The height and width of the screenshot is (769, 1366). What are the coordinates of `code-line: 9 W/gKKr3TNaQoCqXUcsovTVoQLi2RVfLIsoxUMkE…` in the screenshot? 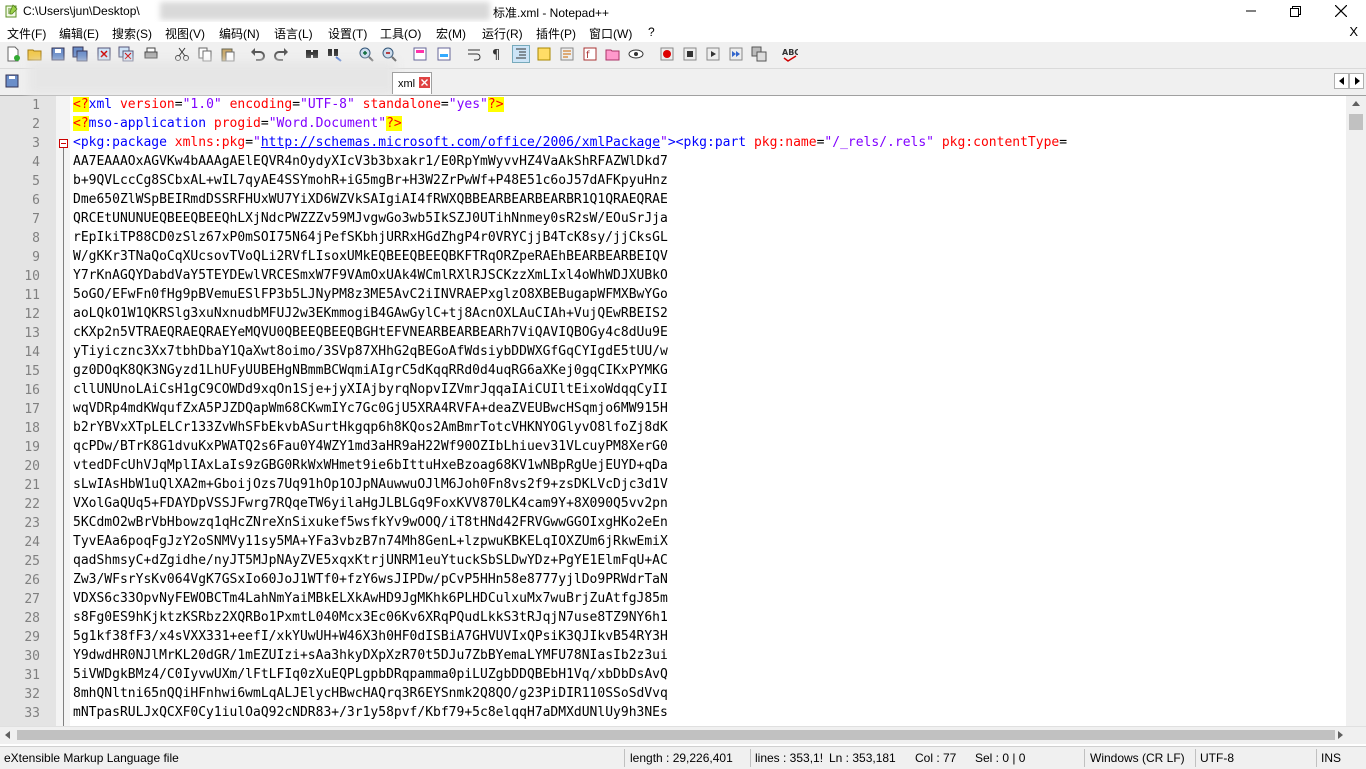 It's located at (673, 257).